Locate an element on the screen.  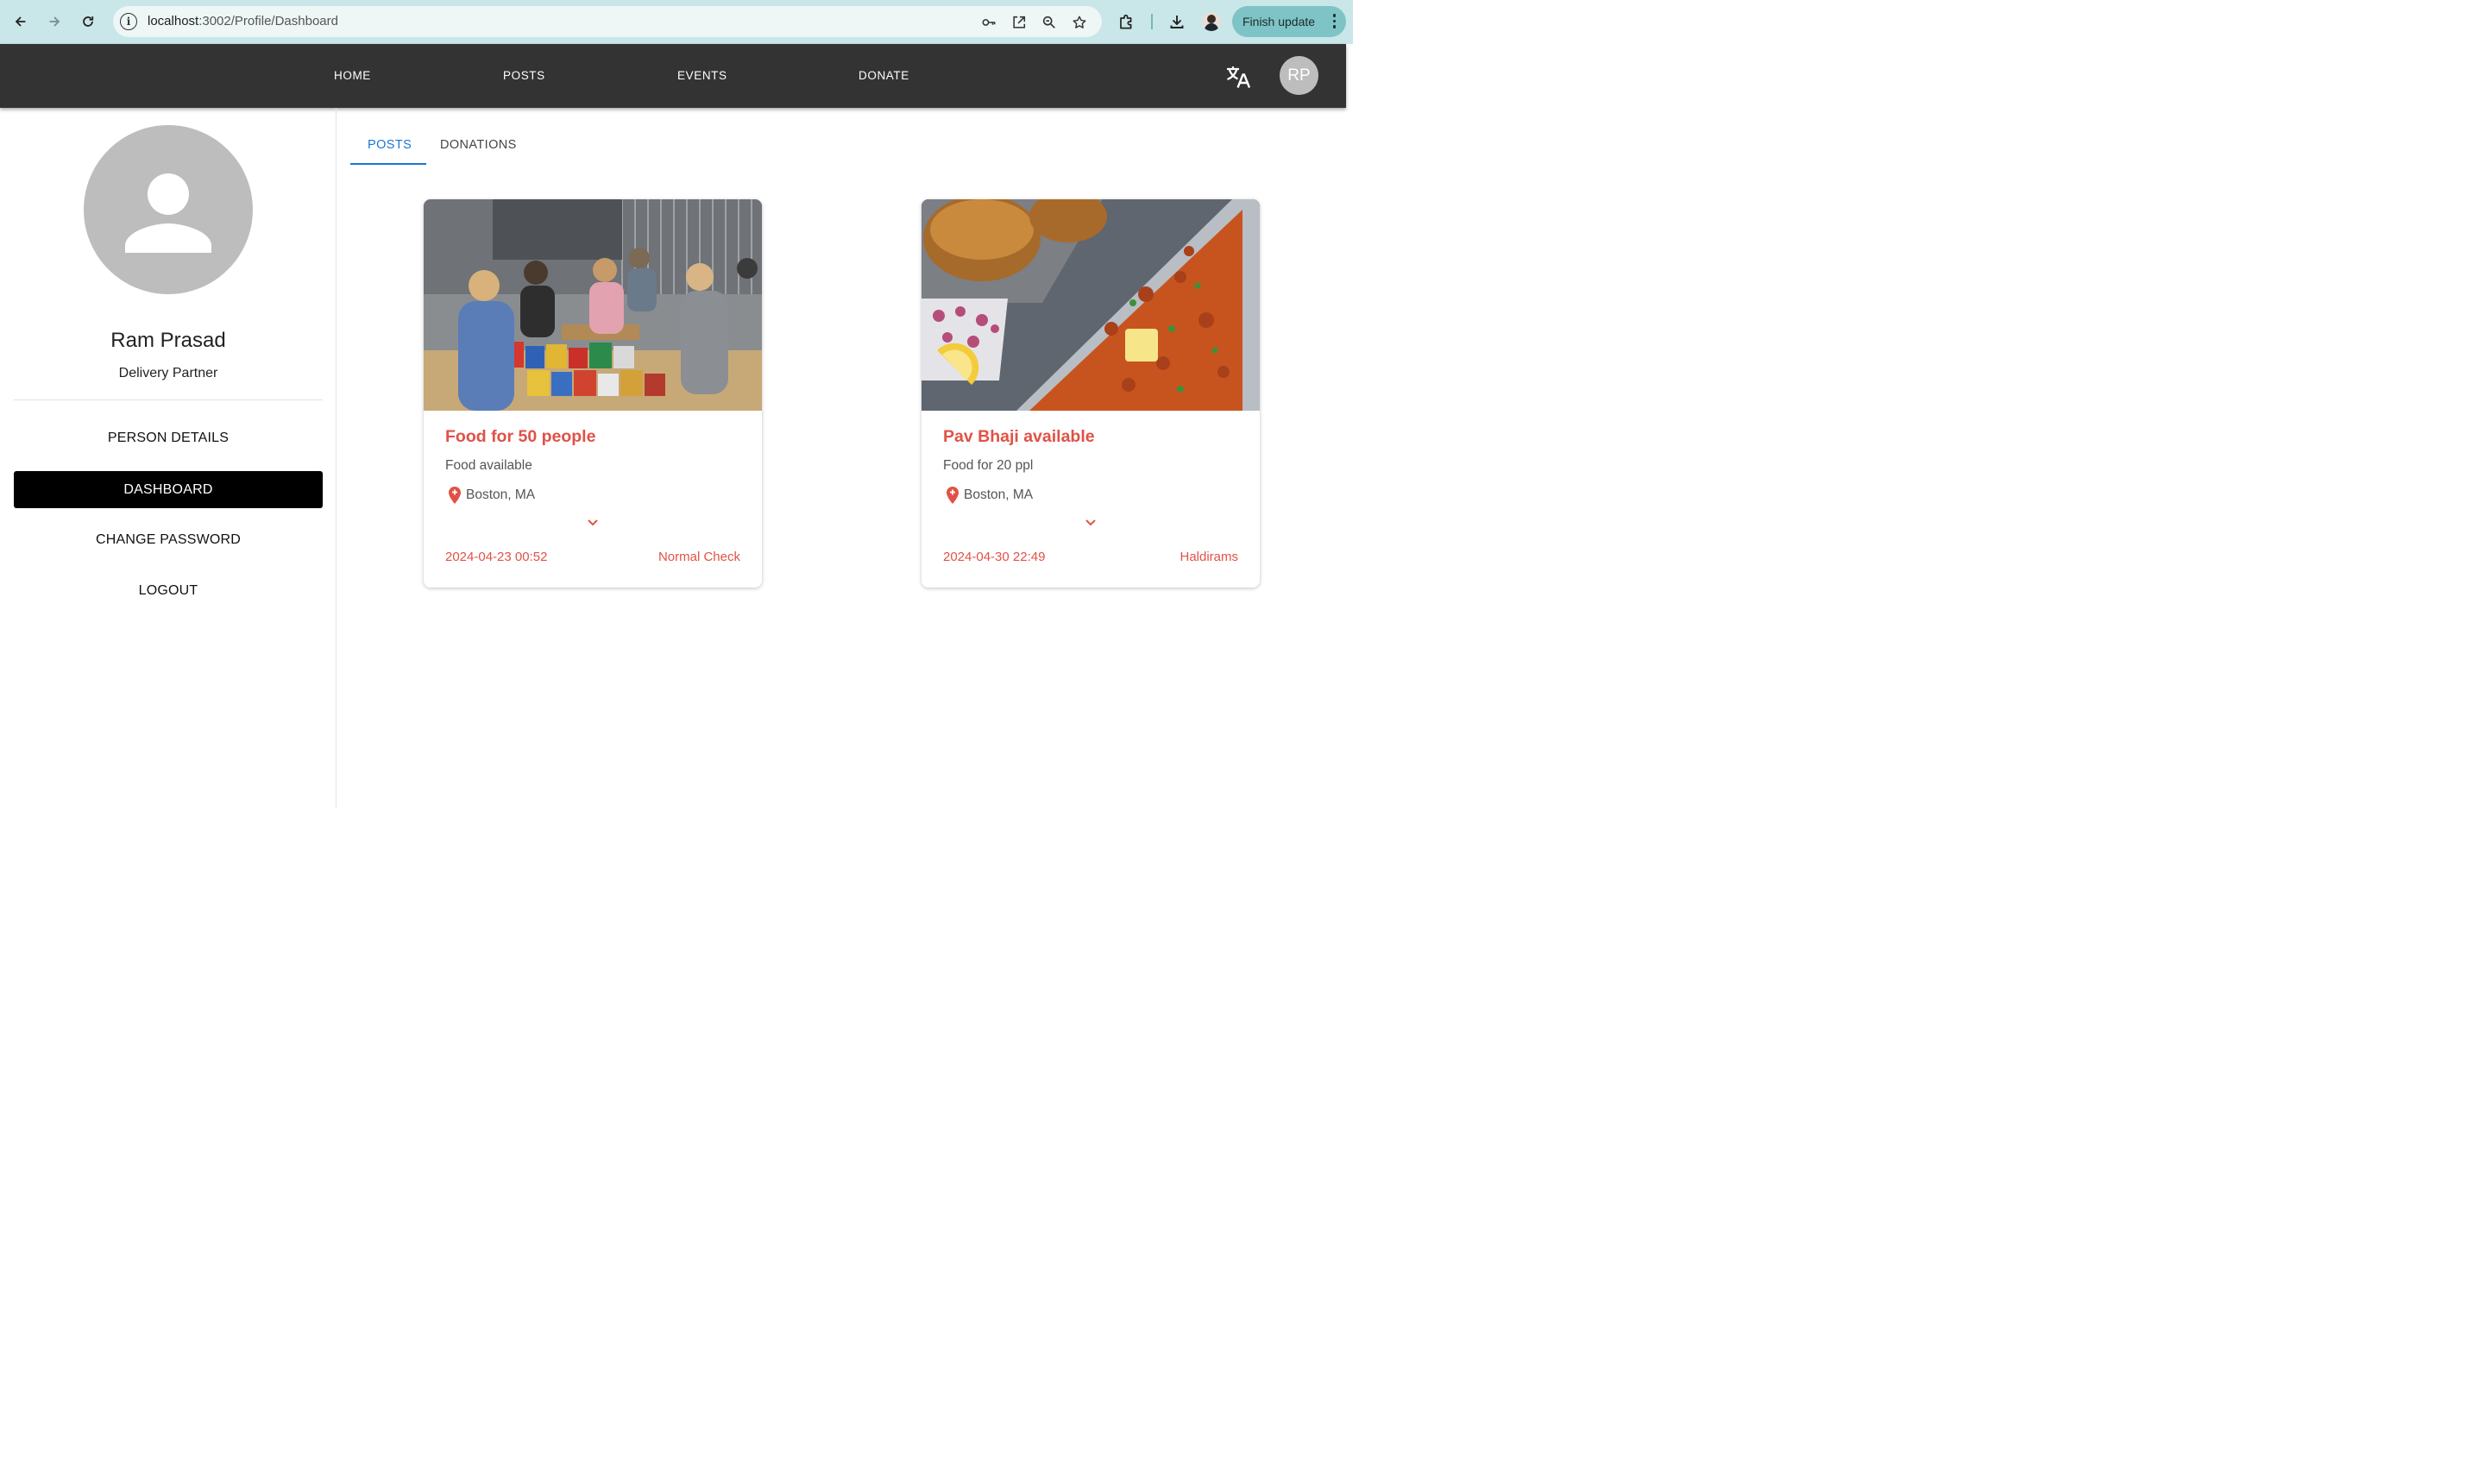
back-arrow-icon is located at coordinates (20, 21).